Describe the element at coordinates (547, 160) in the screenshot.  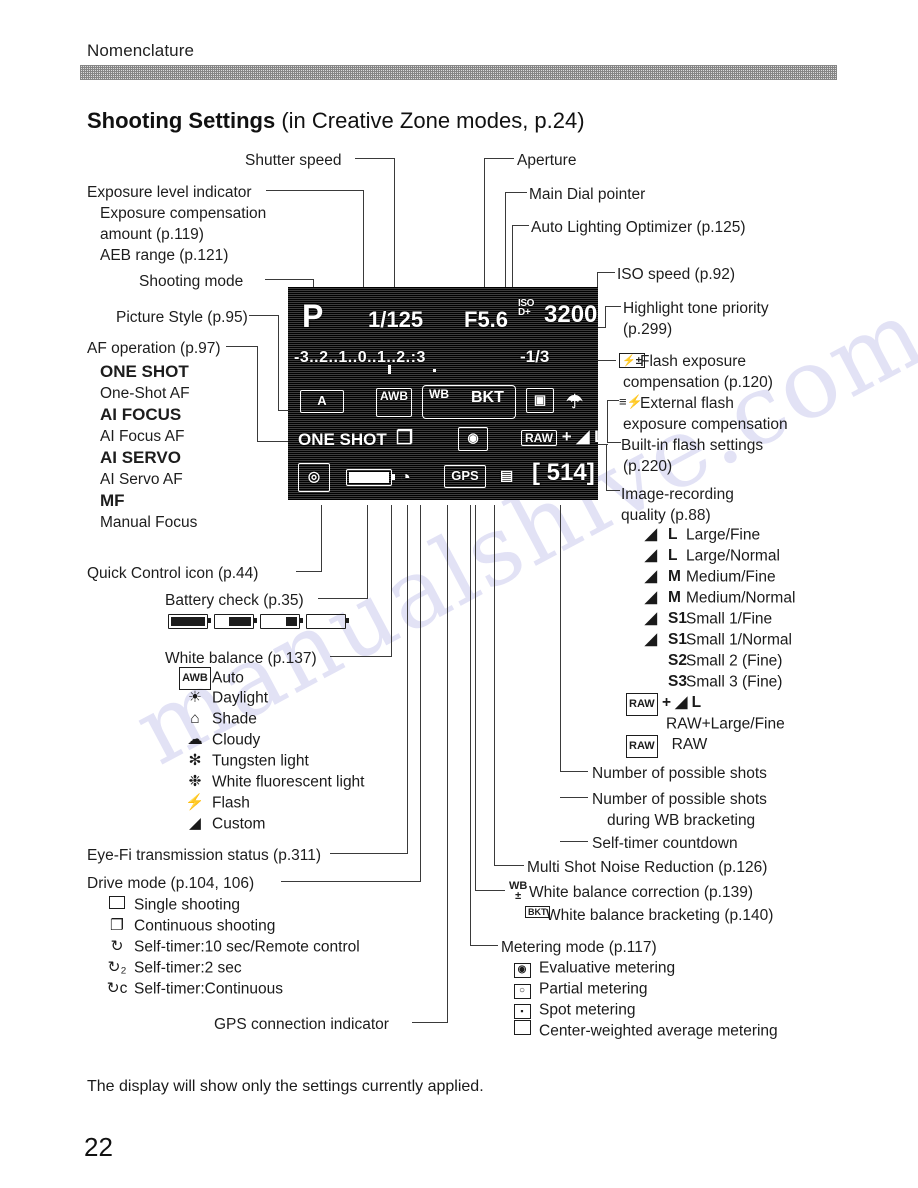
I see `callout-aperture: Aperture` at that location.